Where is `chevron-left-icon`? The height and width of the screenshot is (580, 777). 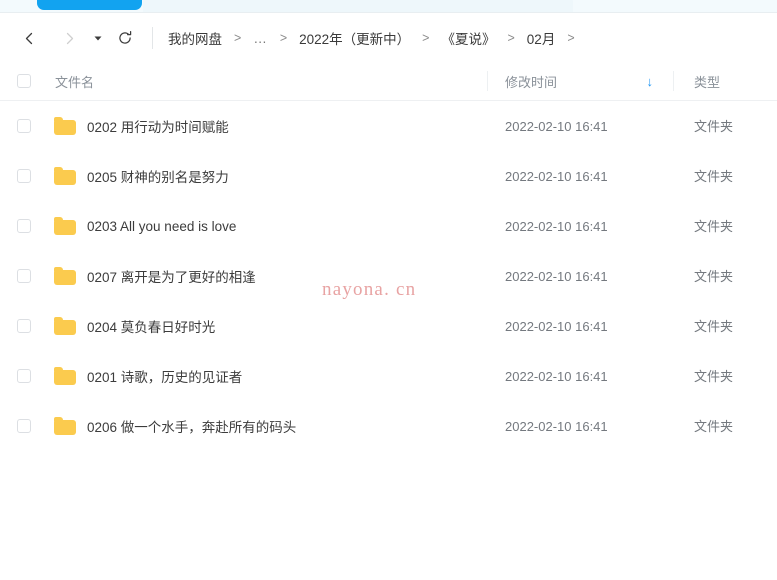 chevron-left-icon is located at coordinates (29, 38).